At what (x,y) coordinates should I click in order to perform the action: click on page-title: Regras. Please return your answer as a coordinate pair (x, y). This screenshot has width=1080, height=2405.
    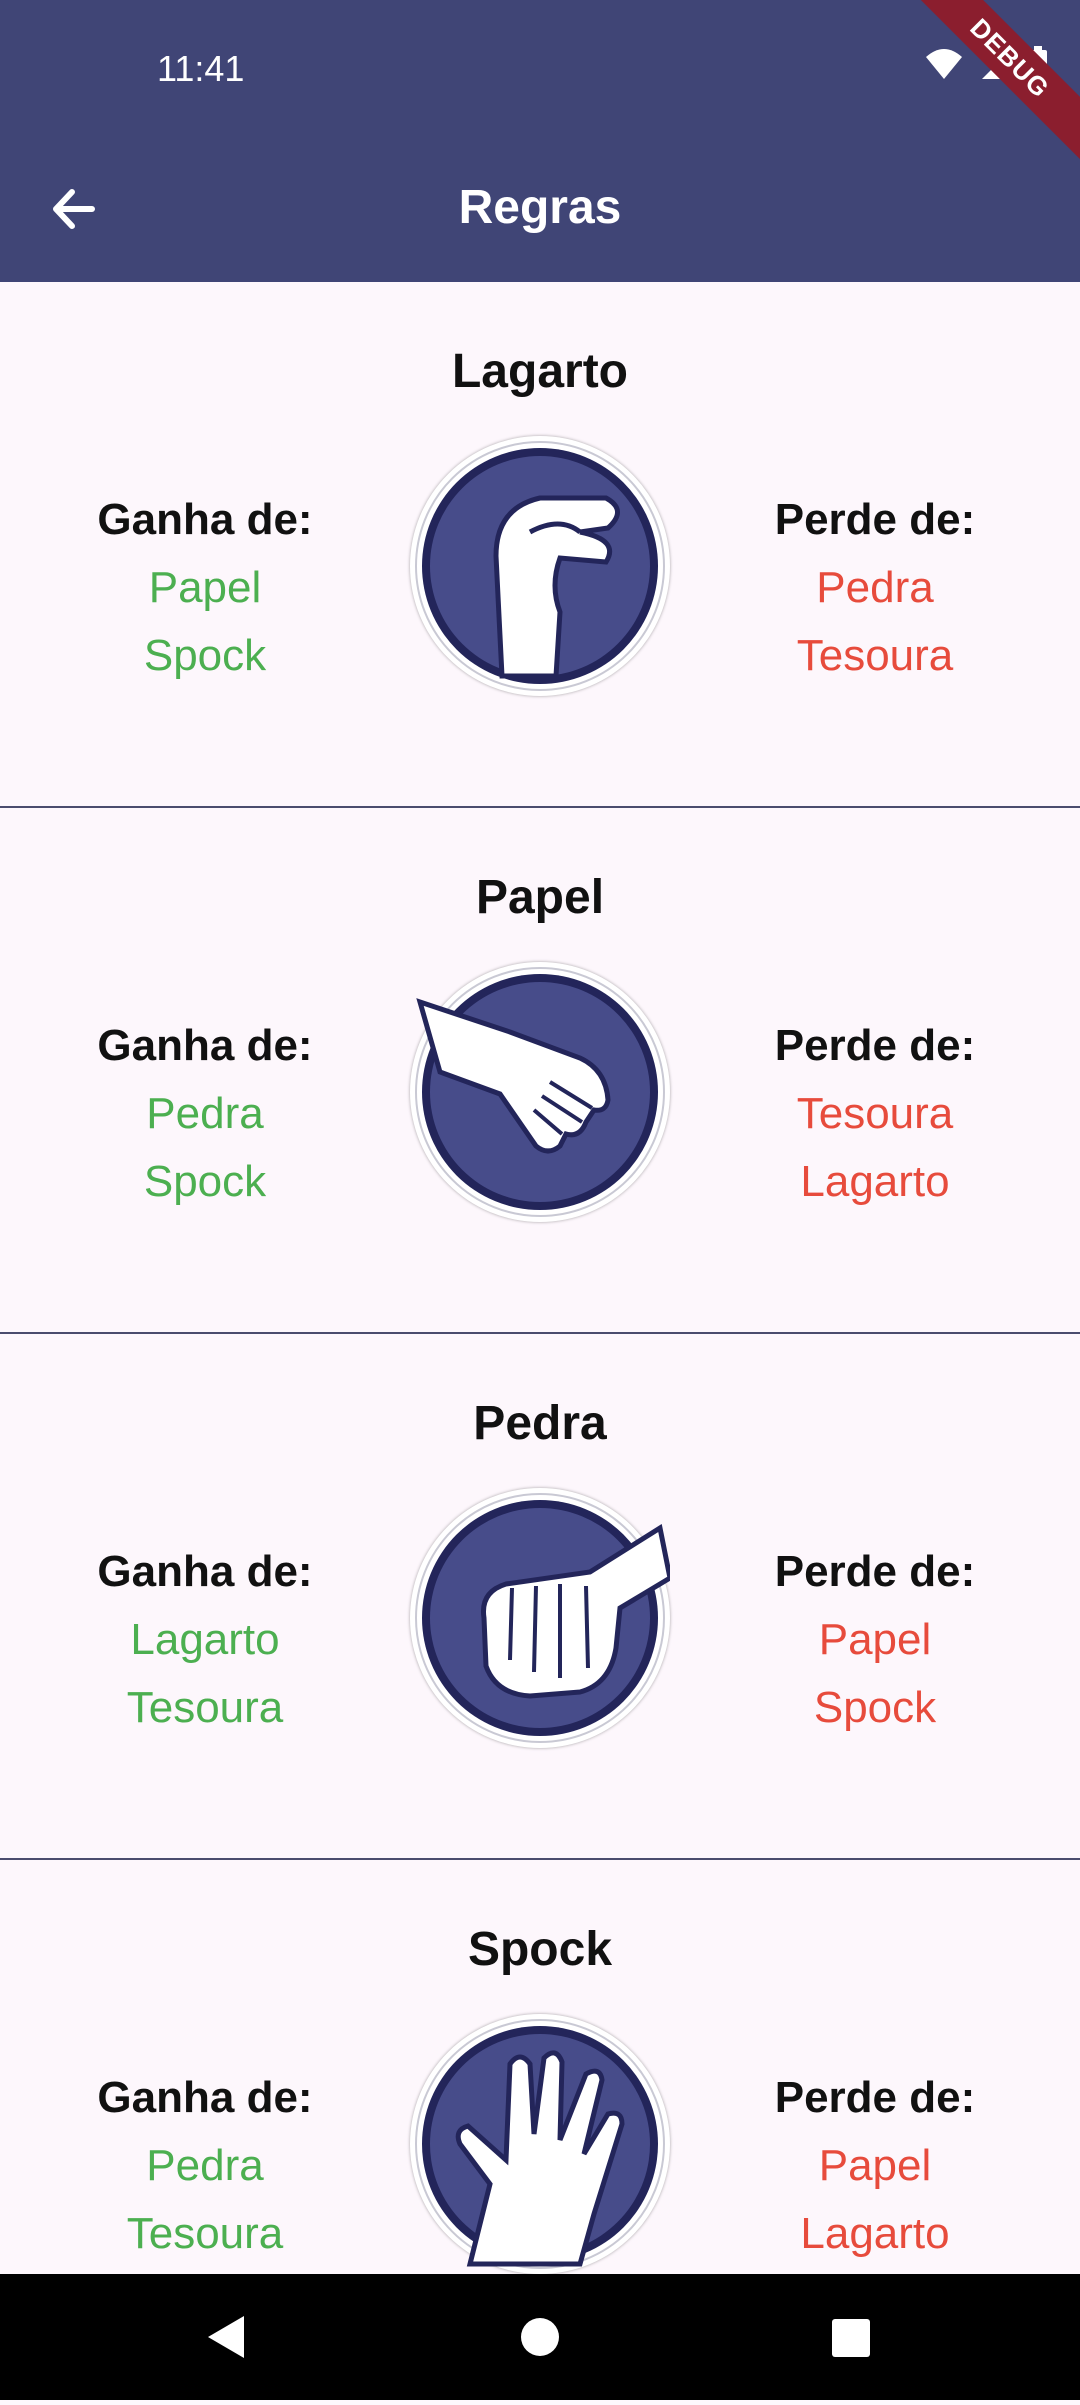
    Looking at the image, I should click on (540, 207).